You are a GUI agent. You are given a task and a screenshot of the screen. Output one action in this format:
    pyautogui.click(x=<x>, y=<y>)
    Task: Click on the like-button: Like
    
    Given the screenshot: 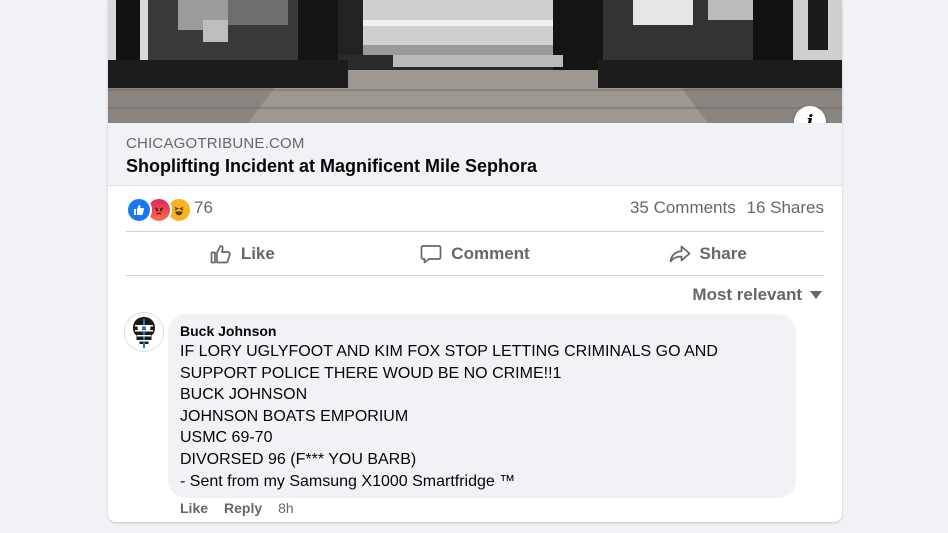 What is the action you would take?
    pyautogui.click(x=242, y=254)
    